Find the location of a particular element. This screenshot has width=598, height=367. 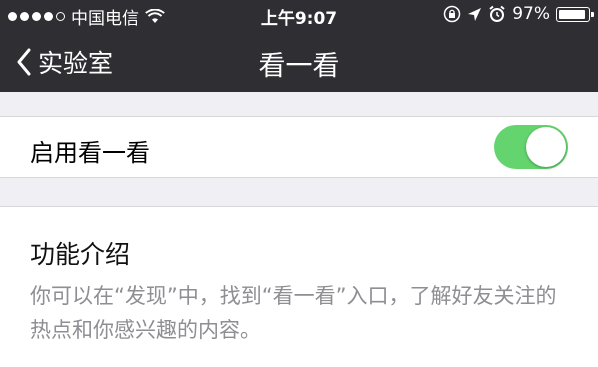

feature-info-title: 功能介绍 is located at coordinates (80, 254).